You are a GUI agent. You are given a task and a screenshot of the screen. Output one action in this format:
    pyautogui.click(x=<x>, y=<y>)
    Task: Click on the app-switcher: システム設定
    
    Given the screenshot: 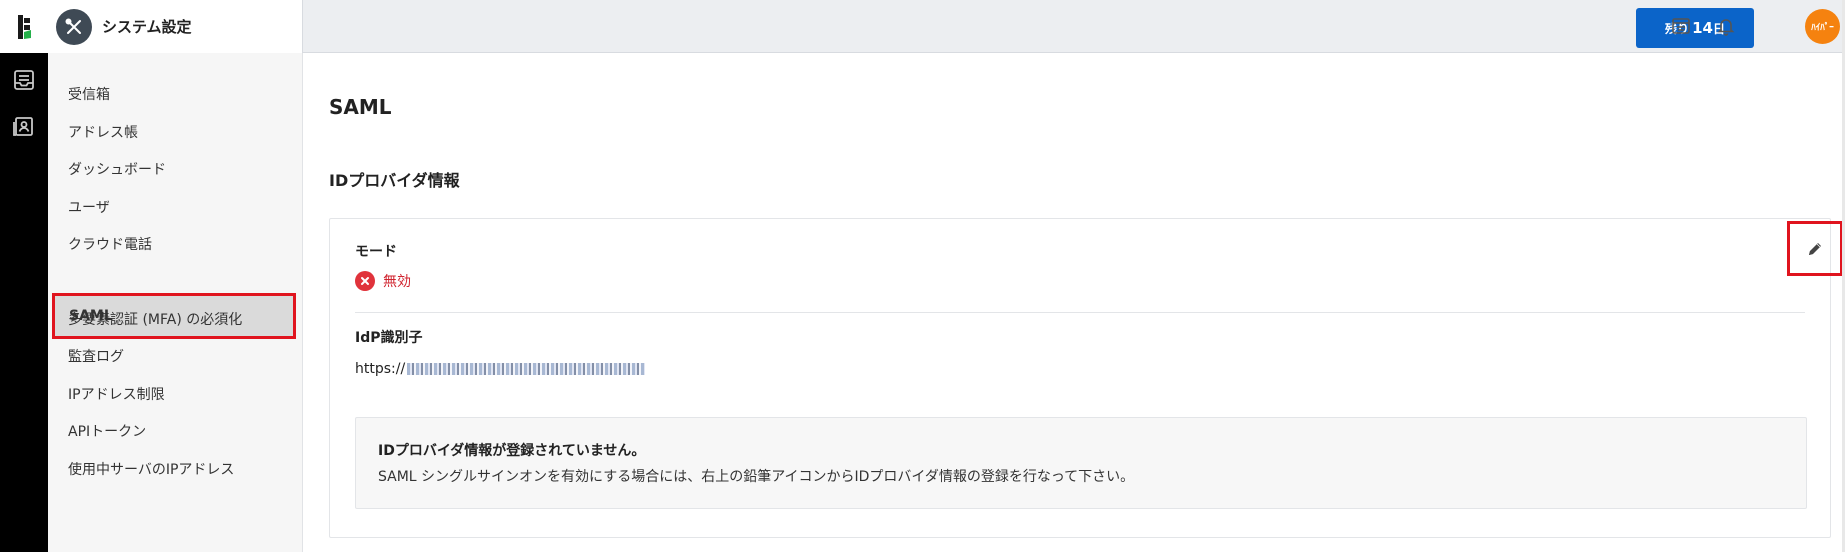 What is the action you would take?
    pyautogui.click(x=175, y=26)
    